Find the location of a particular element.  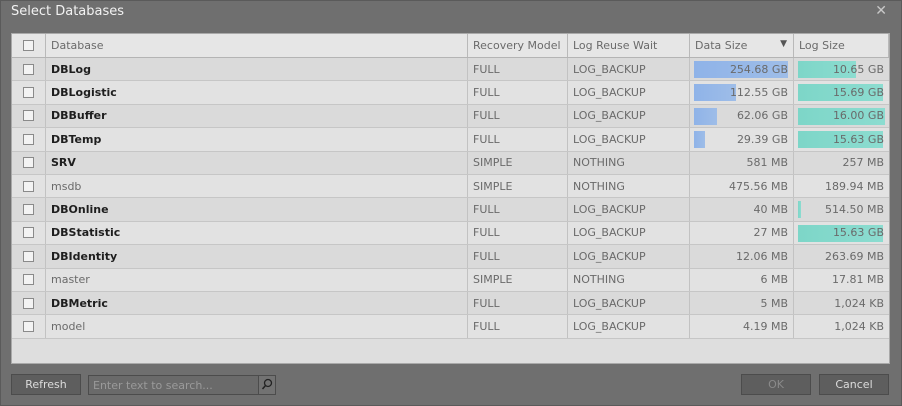

database-name-cell: SRV is located at coordinates (257, 162).